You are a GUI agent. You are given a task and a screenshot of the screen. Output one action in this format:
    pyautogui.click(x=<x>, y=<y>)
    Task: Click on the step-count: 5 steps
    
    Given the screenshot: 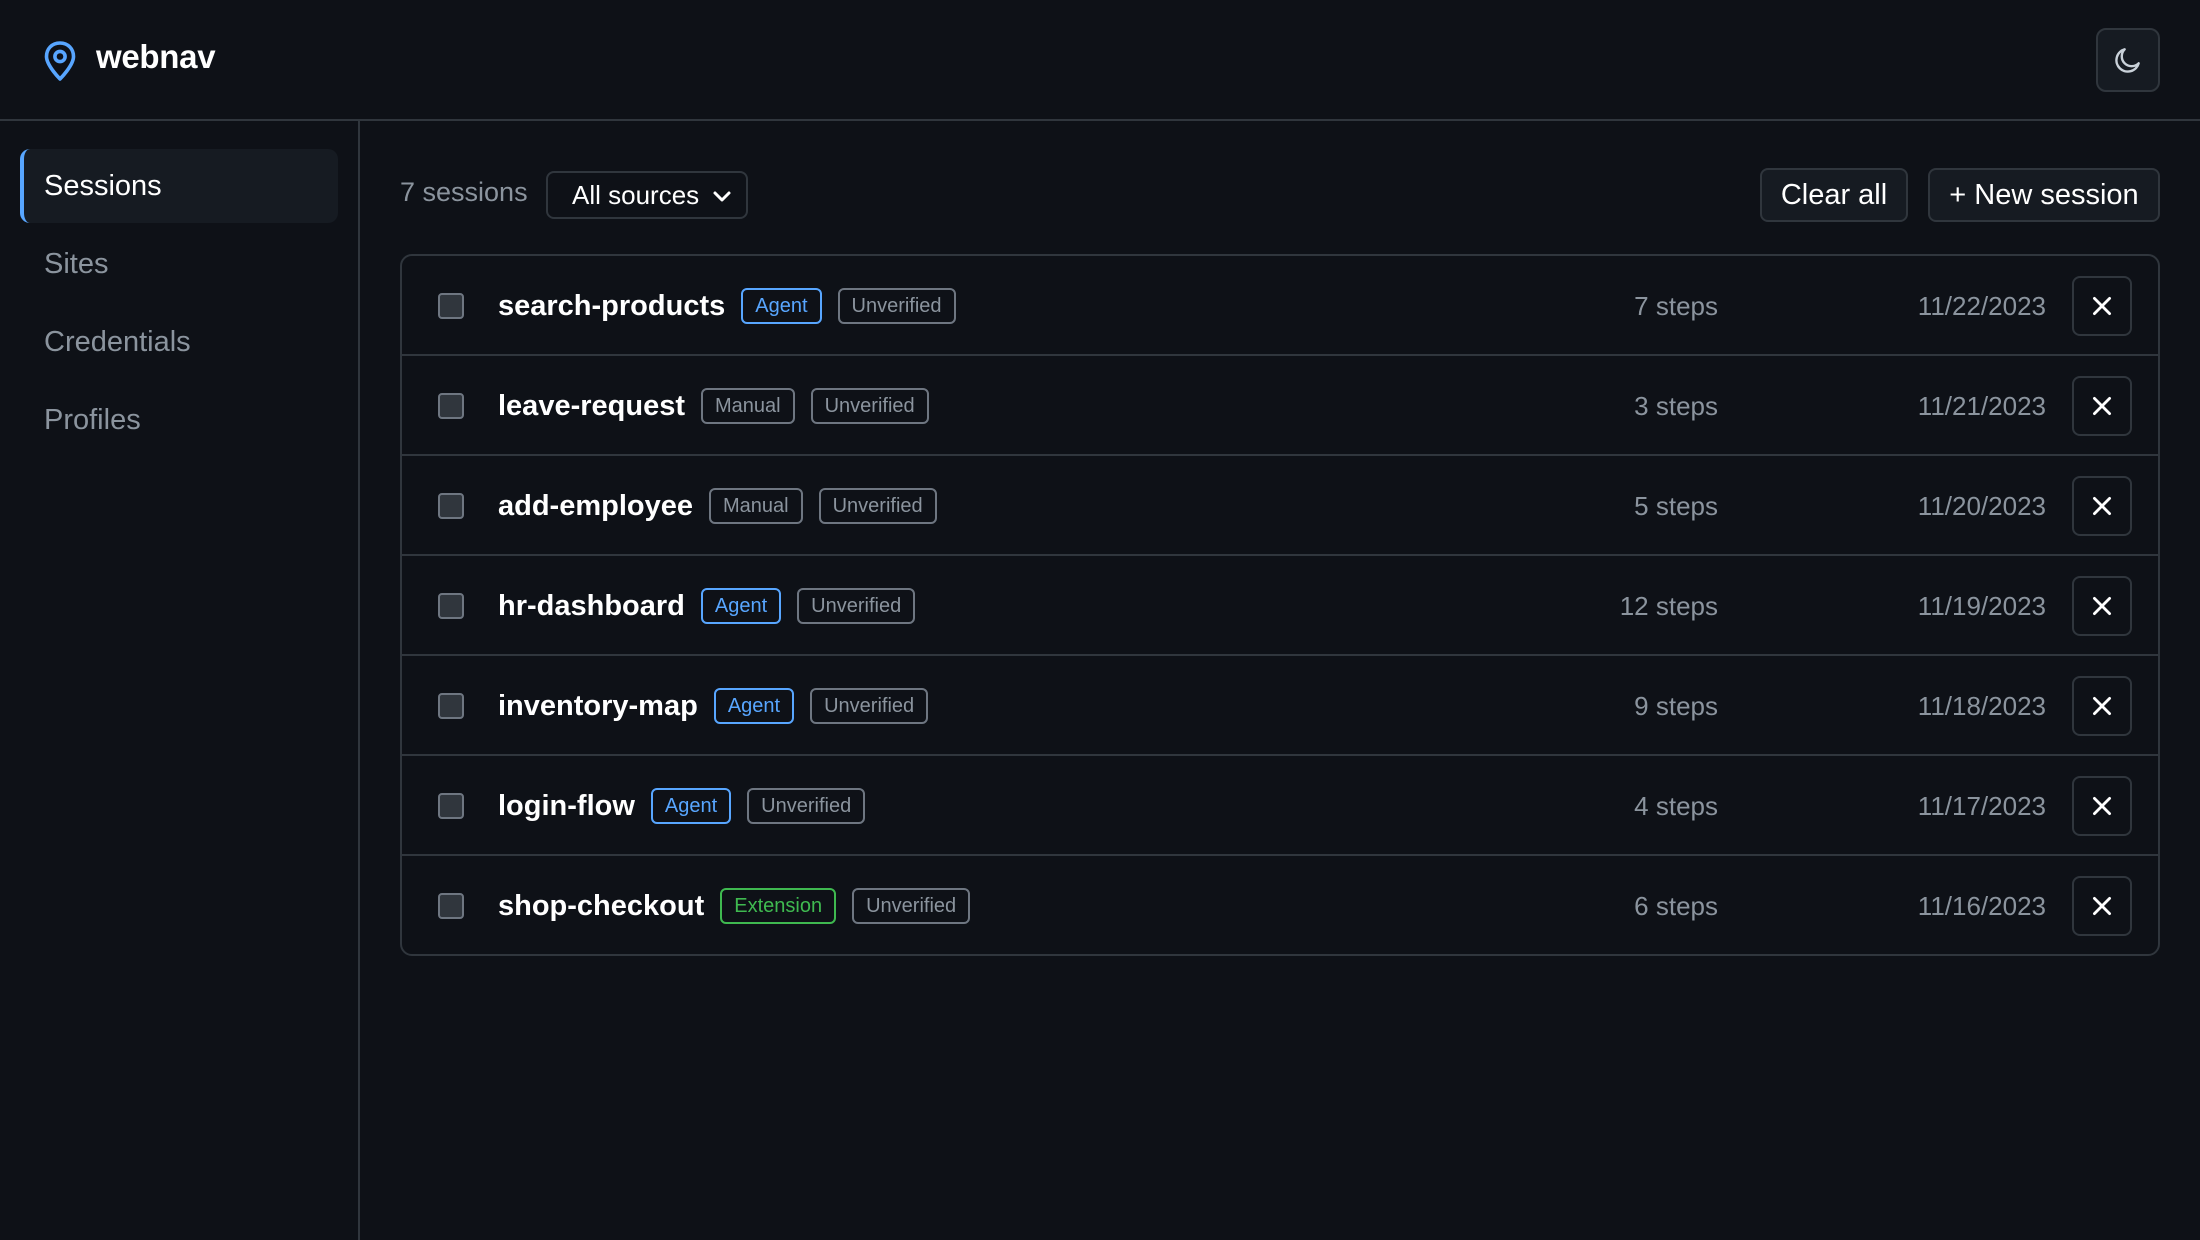 What is the action you would take?
    pyautogui.click(x=1676, y=505)
    